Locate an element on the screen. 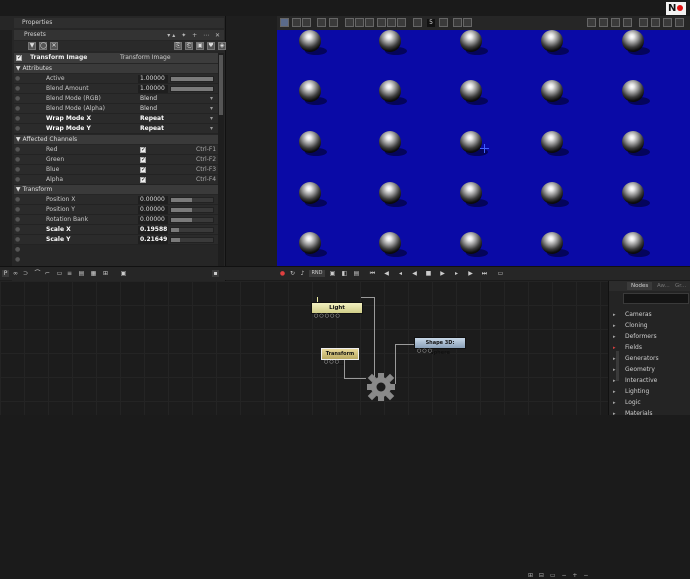  rotate-icon is located at coordinates (306, 22).